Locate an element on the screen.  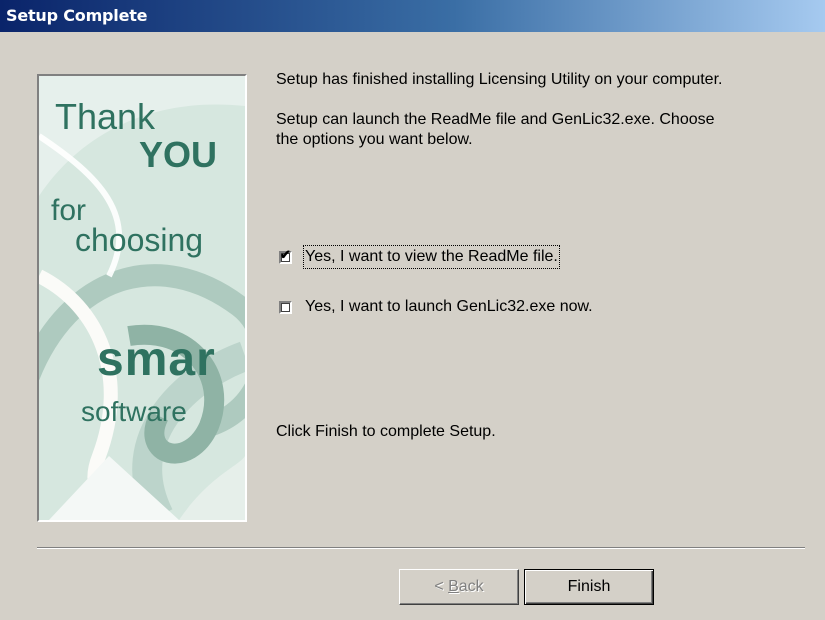
back-button-rest: ack is located at coordinates (471, 586).